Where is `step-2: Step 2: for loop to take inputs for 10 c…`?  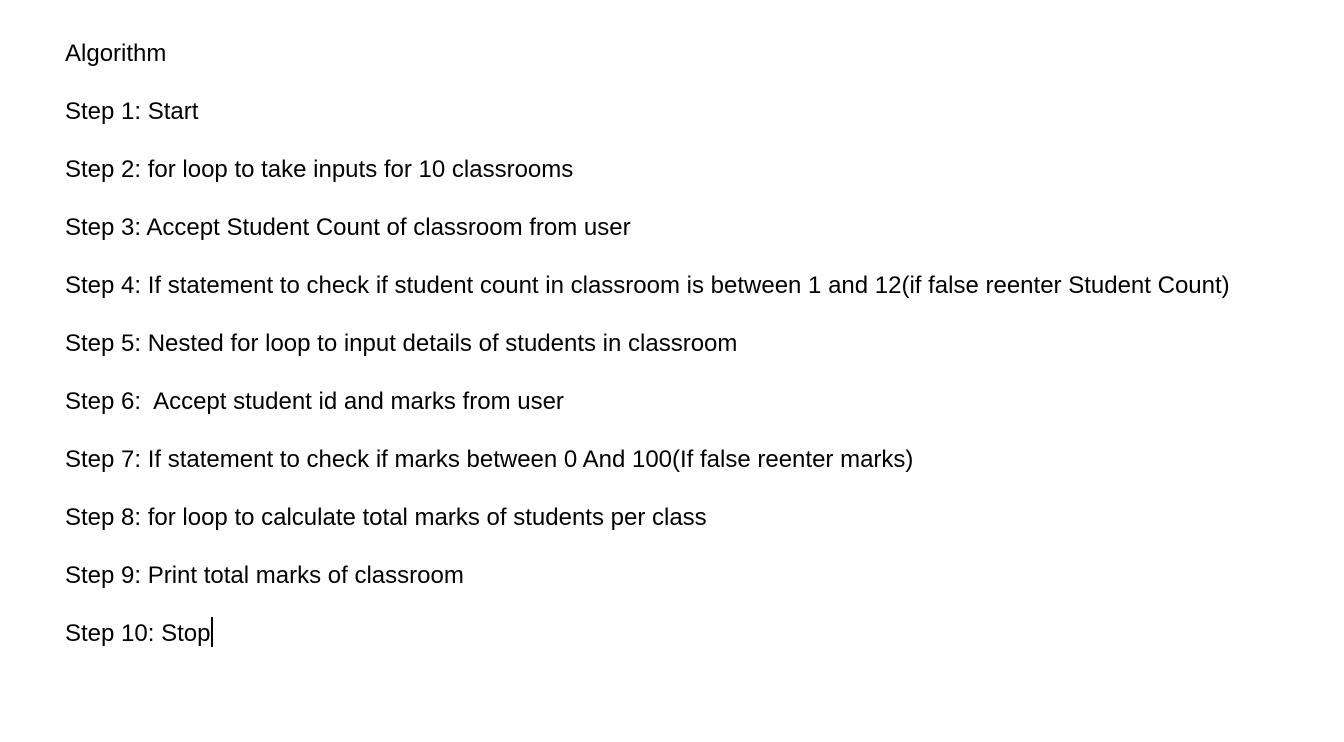
step-2: Step 2: for loop to take inputs for 10 c… is located at coordinates (319, 169).